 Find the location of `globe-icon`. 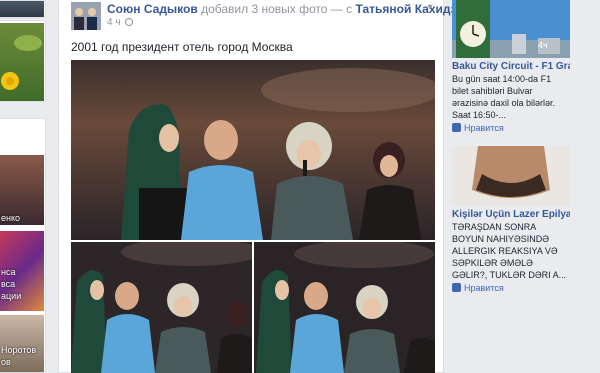

globe-icon is located at coordinates (129, 22).